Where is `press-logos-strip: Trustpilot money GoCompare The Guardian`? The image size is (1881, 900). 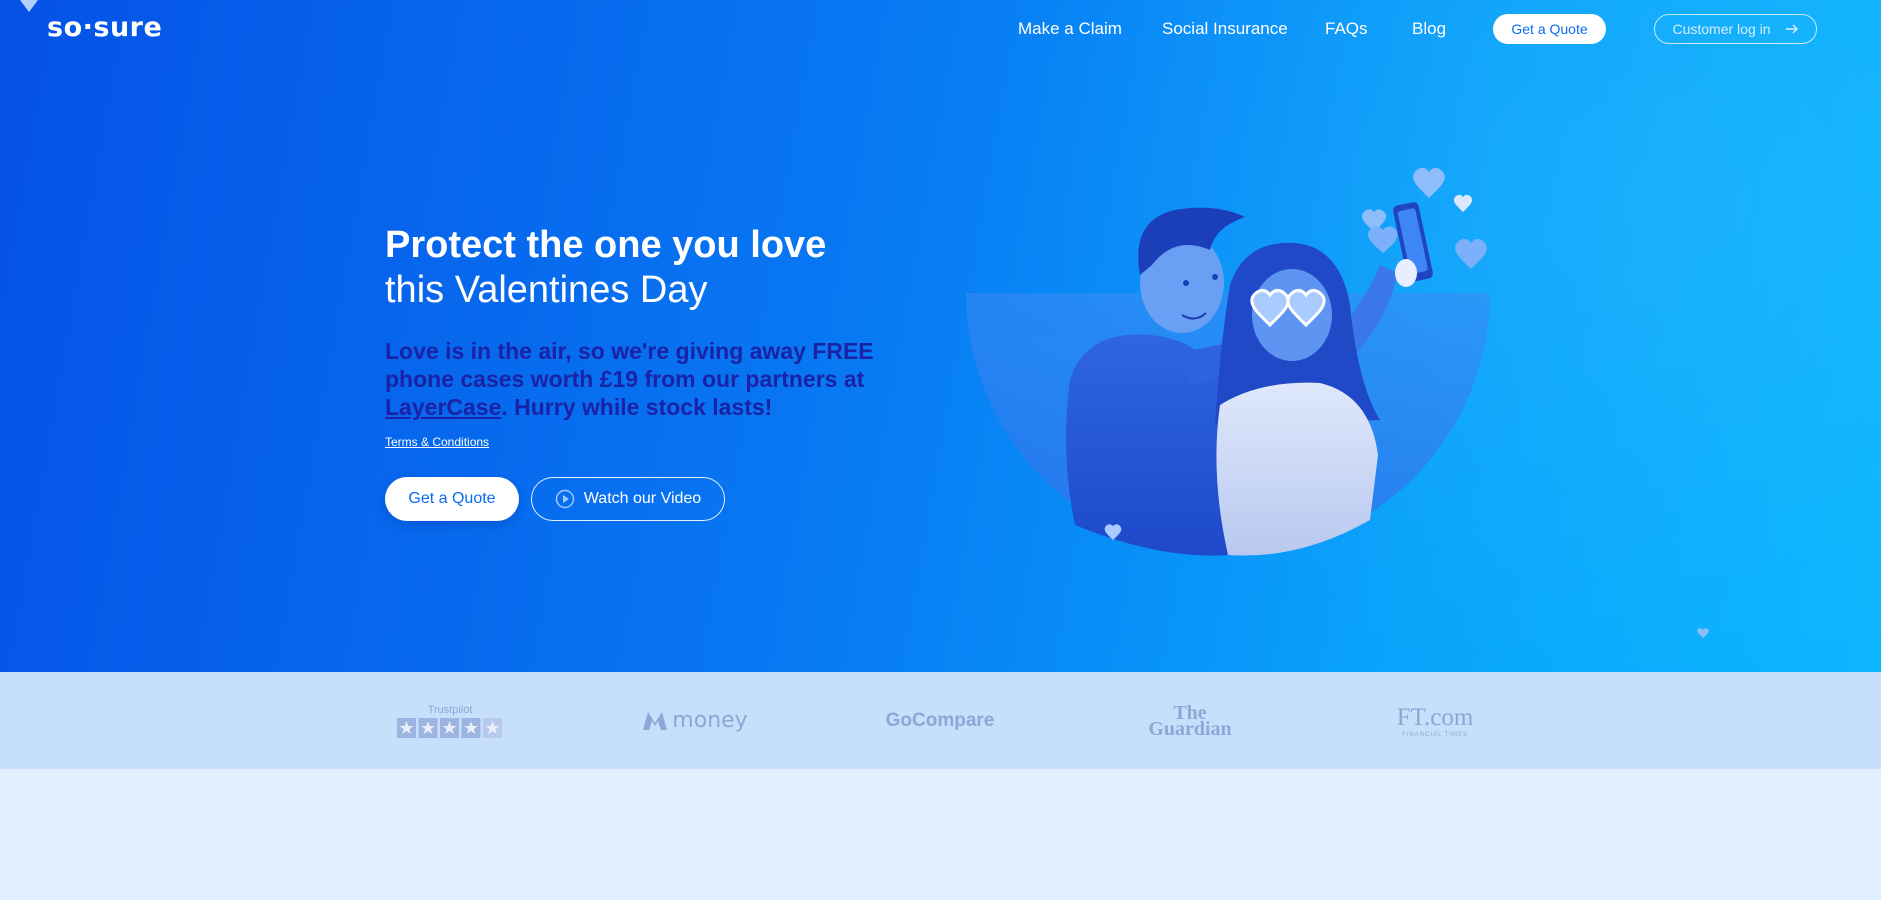 press-logos-strip: Trustpilot money GoCompare The Guardian is located at coordinates (940, 720).